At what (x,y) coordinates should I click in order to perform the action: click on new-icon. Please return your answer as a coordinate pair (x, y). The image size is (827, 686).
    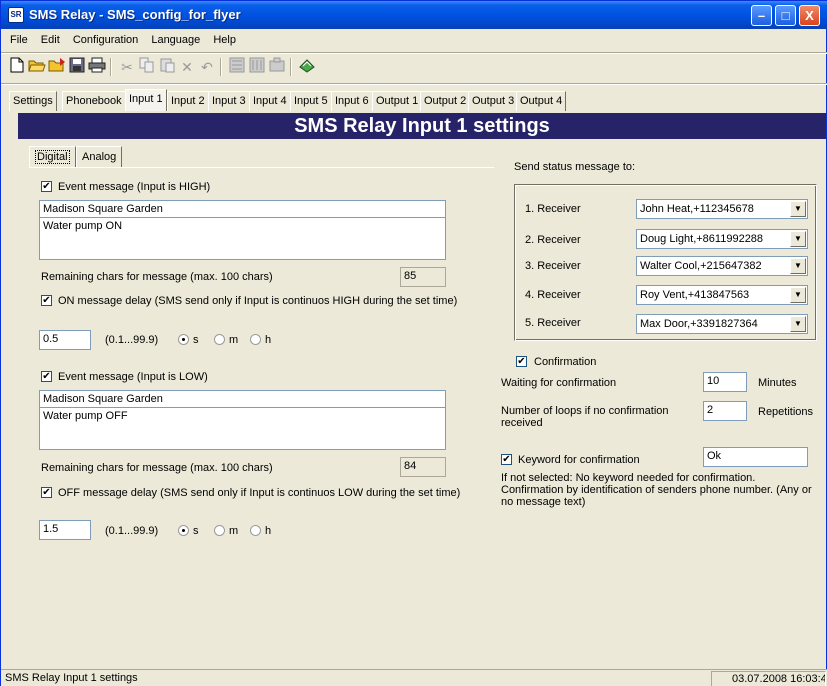
    Looking at the image, I should click on (17, 67).